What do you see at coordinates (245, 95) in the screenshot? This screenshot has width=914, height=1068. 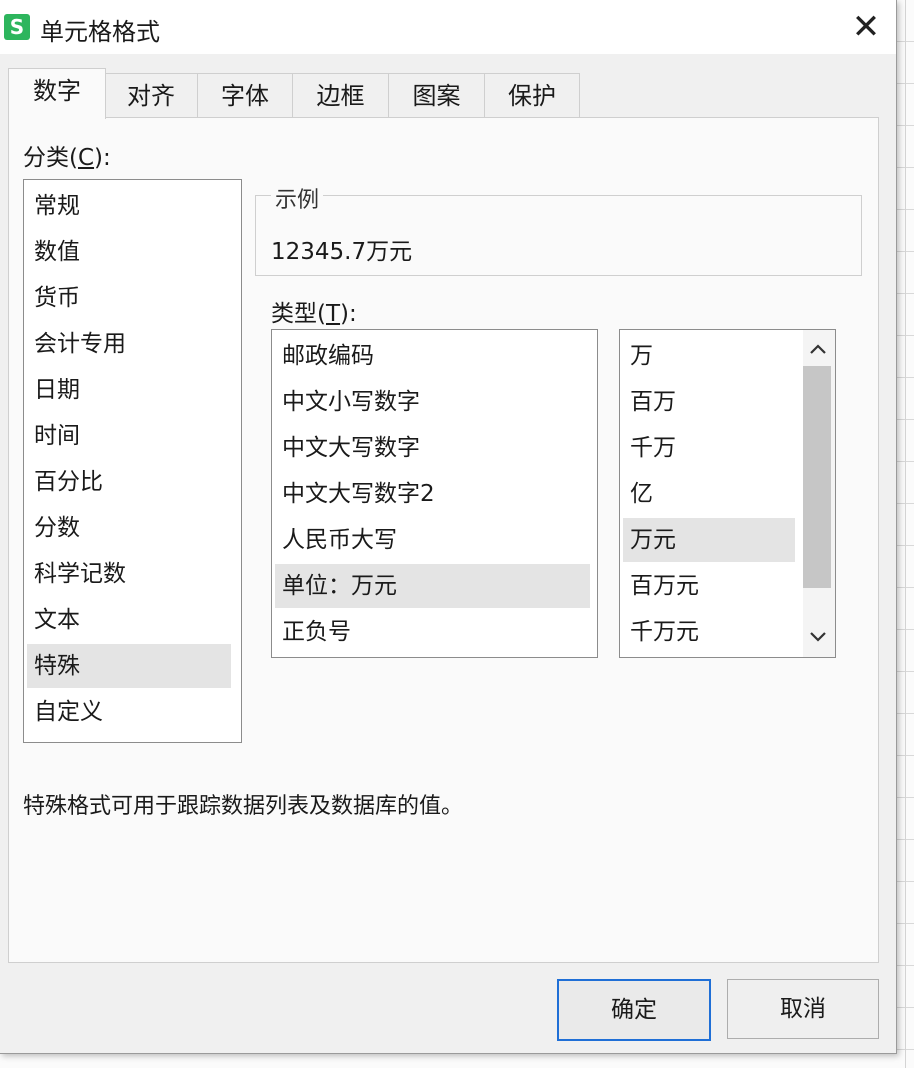 I see `tab-font: 字体` at bounding box center [245, 95].